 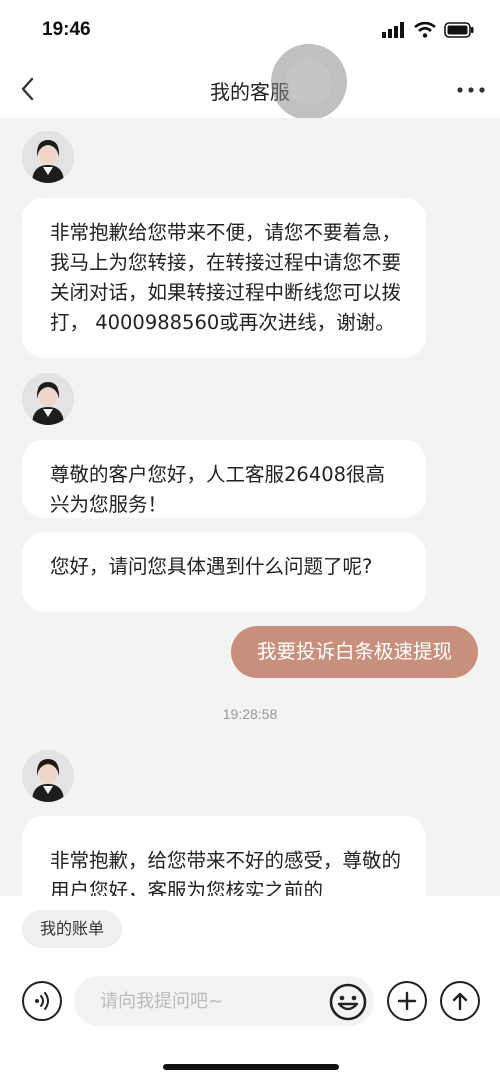 What do you see at coordinates (72, 929) in the screenshot?
I see `quick-reply-chip: 我的账单` at bounding box center [72, 929].